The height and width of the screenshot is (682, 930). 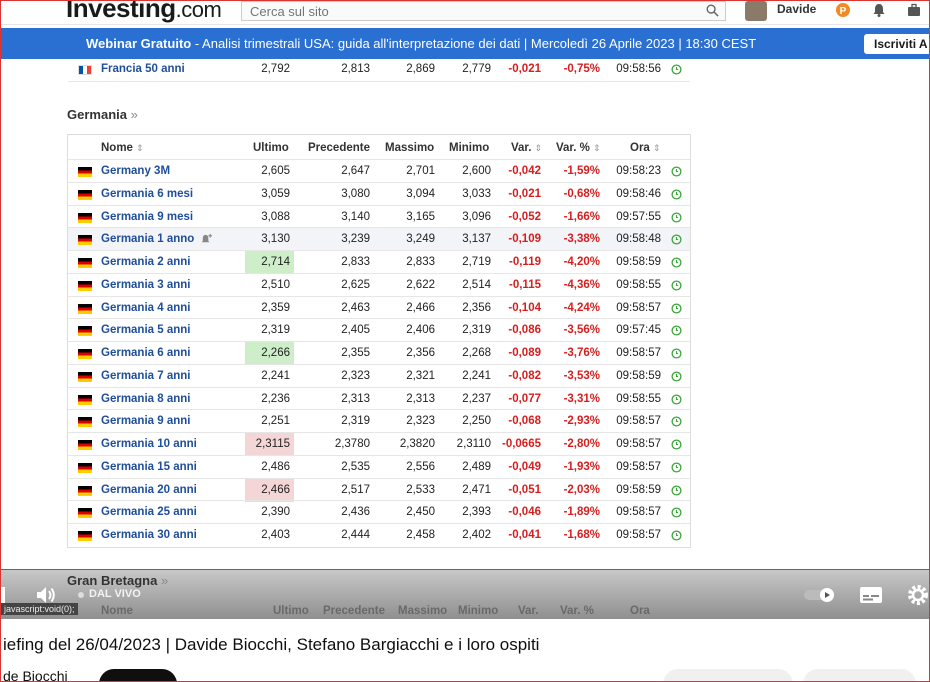 What do you see at coordinates (145, 285) in the screenshot?
I see `instrument-name: Germania 3 anni` at bounding box center [145, 285].